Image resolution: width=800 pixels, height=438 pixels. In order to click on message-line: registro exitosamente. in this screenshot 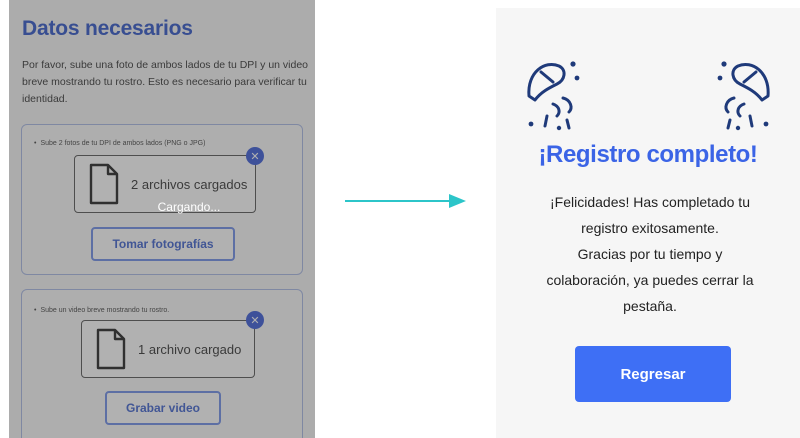, I will do `click(650, 228)`.